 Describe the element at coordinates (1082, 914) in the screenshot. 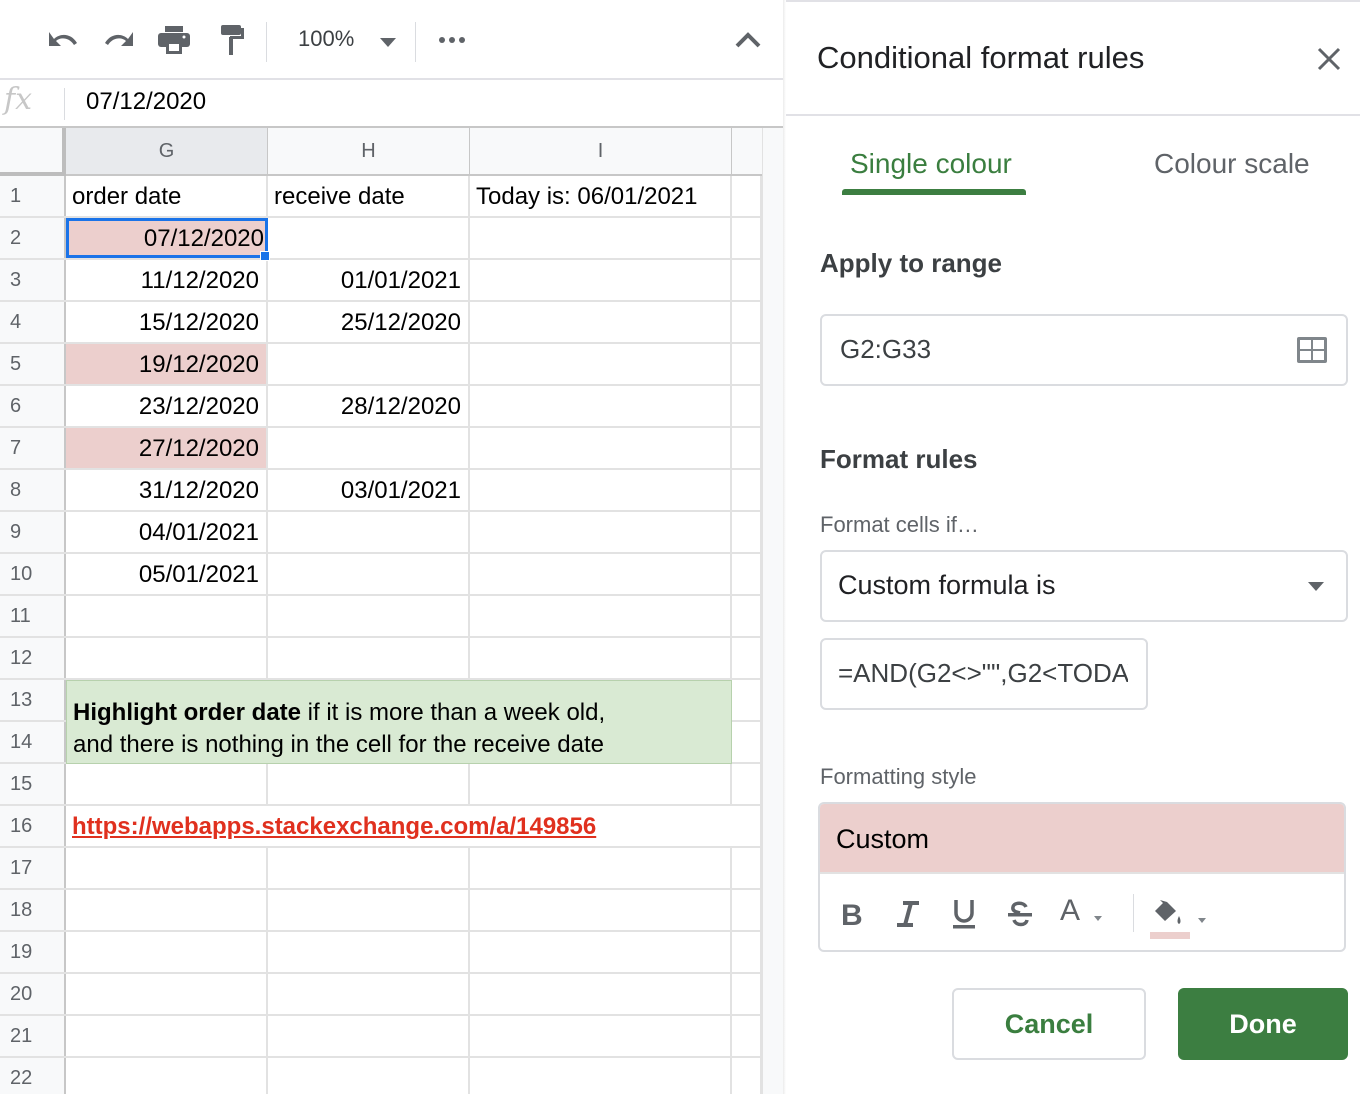

I see `text-colour-button: A` at that location.